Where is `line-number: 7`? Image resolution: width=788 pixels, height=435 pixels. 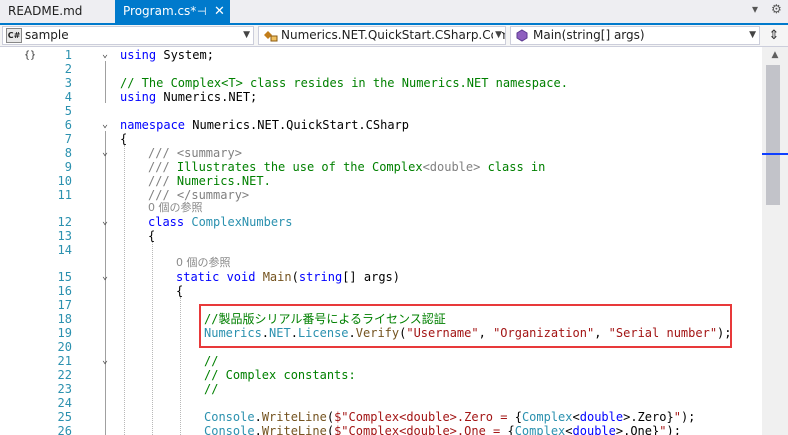
line-number: 7 is located at coordinates (68, 139).